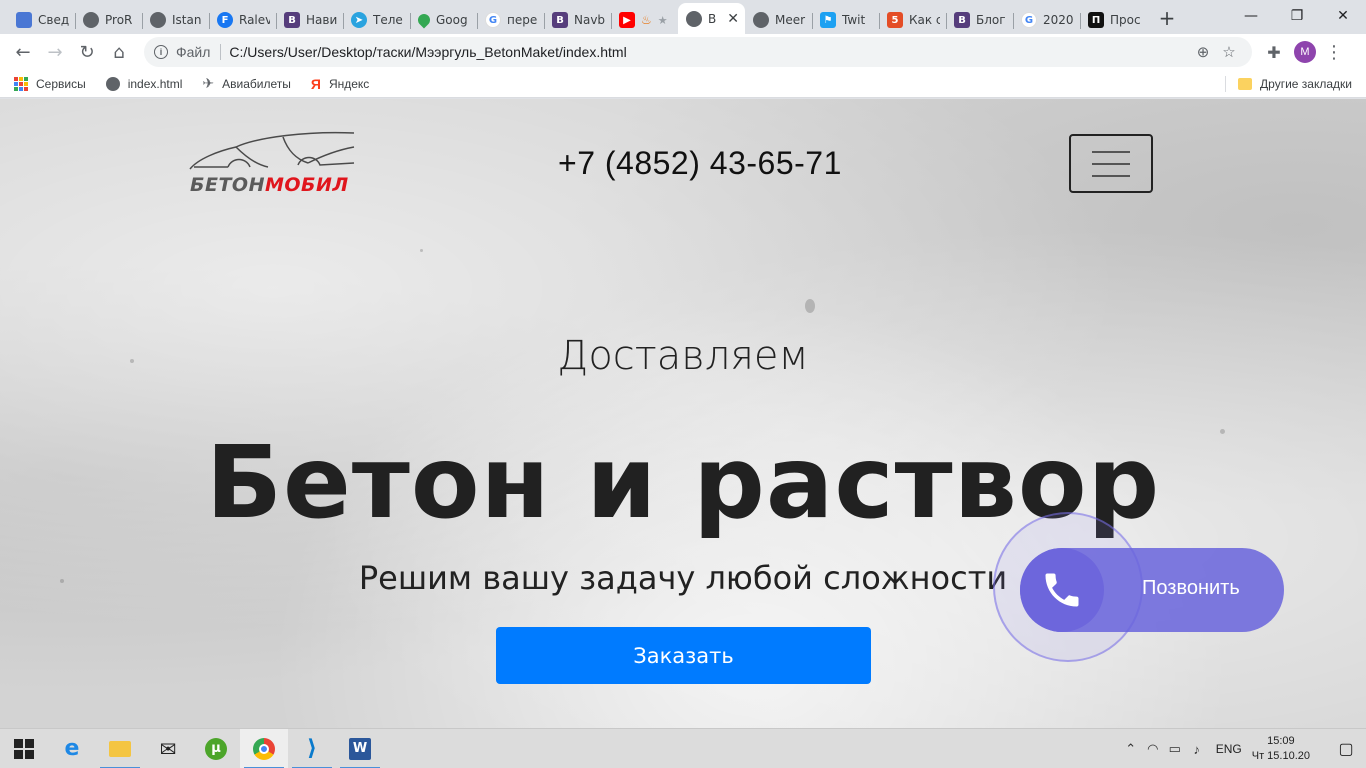  I want to click on word-icon: W, so click(360, 748).